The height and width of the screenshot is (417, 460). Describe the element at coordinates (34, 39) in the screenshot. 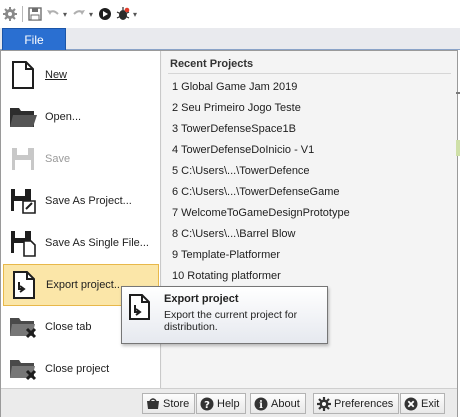

I see `file-tab: File` at that location.